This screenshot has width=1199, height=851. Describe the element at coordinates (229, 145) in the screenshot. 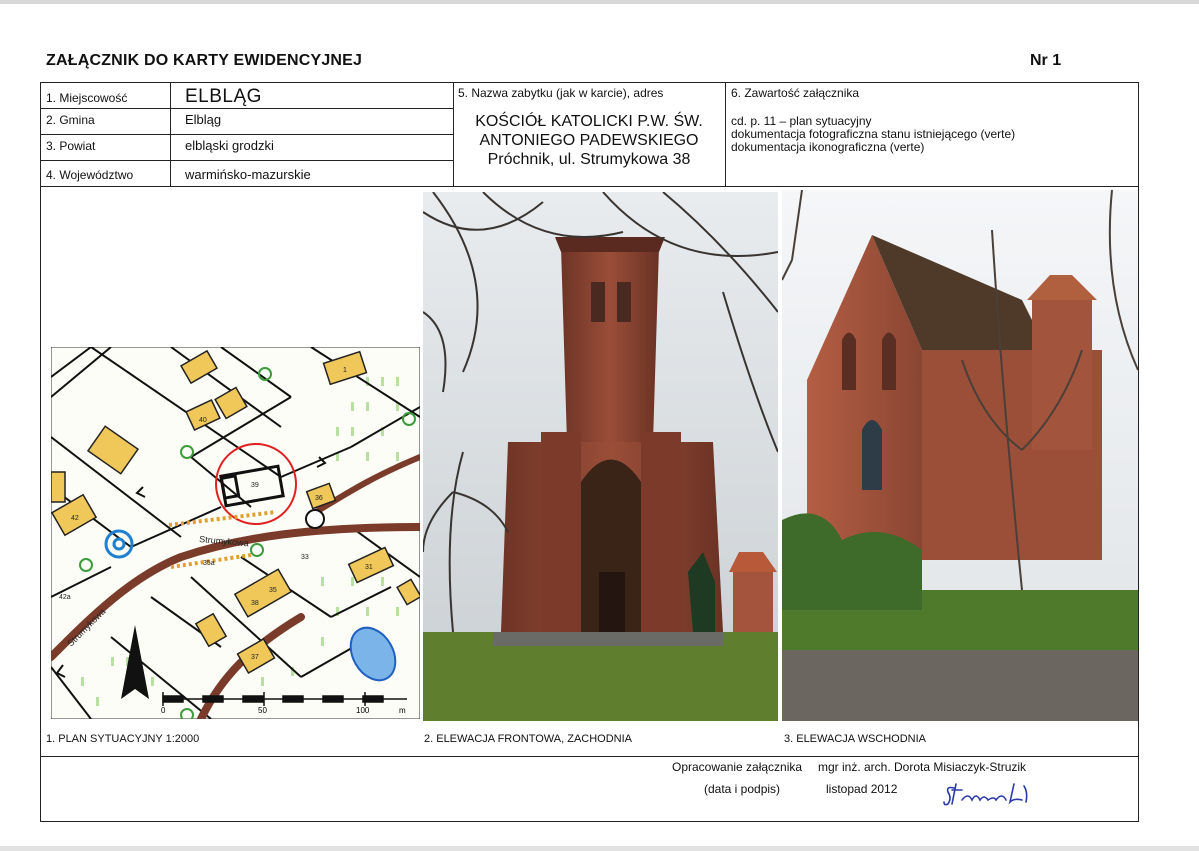

I see `field-value-county: elbląski grodzki` at that location.